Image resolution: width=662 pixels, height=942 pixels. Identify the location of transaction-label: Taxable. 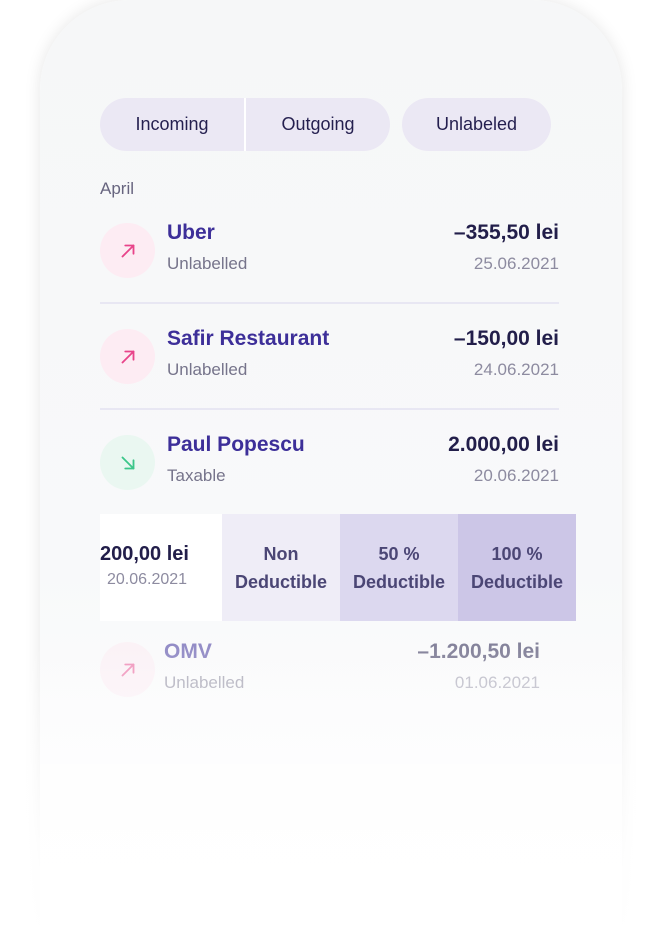
(196, 475).